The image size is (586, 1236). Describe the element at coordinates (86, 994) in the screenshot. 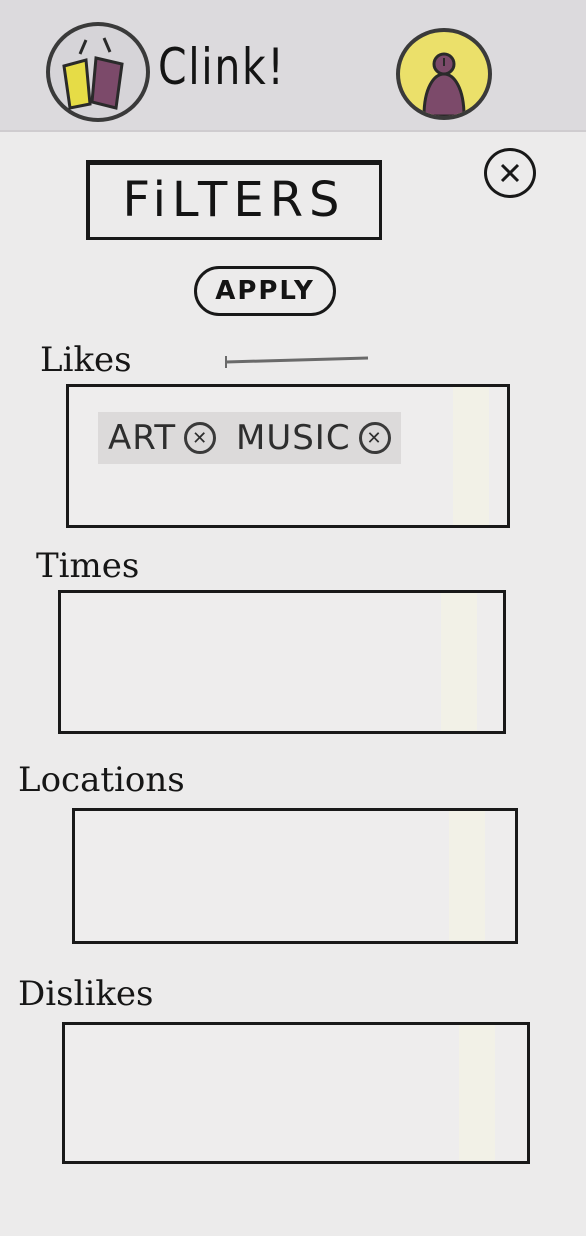

I see `dislikes-label: Dislikes` at that location.